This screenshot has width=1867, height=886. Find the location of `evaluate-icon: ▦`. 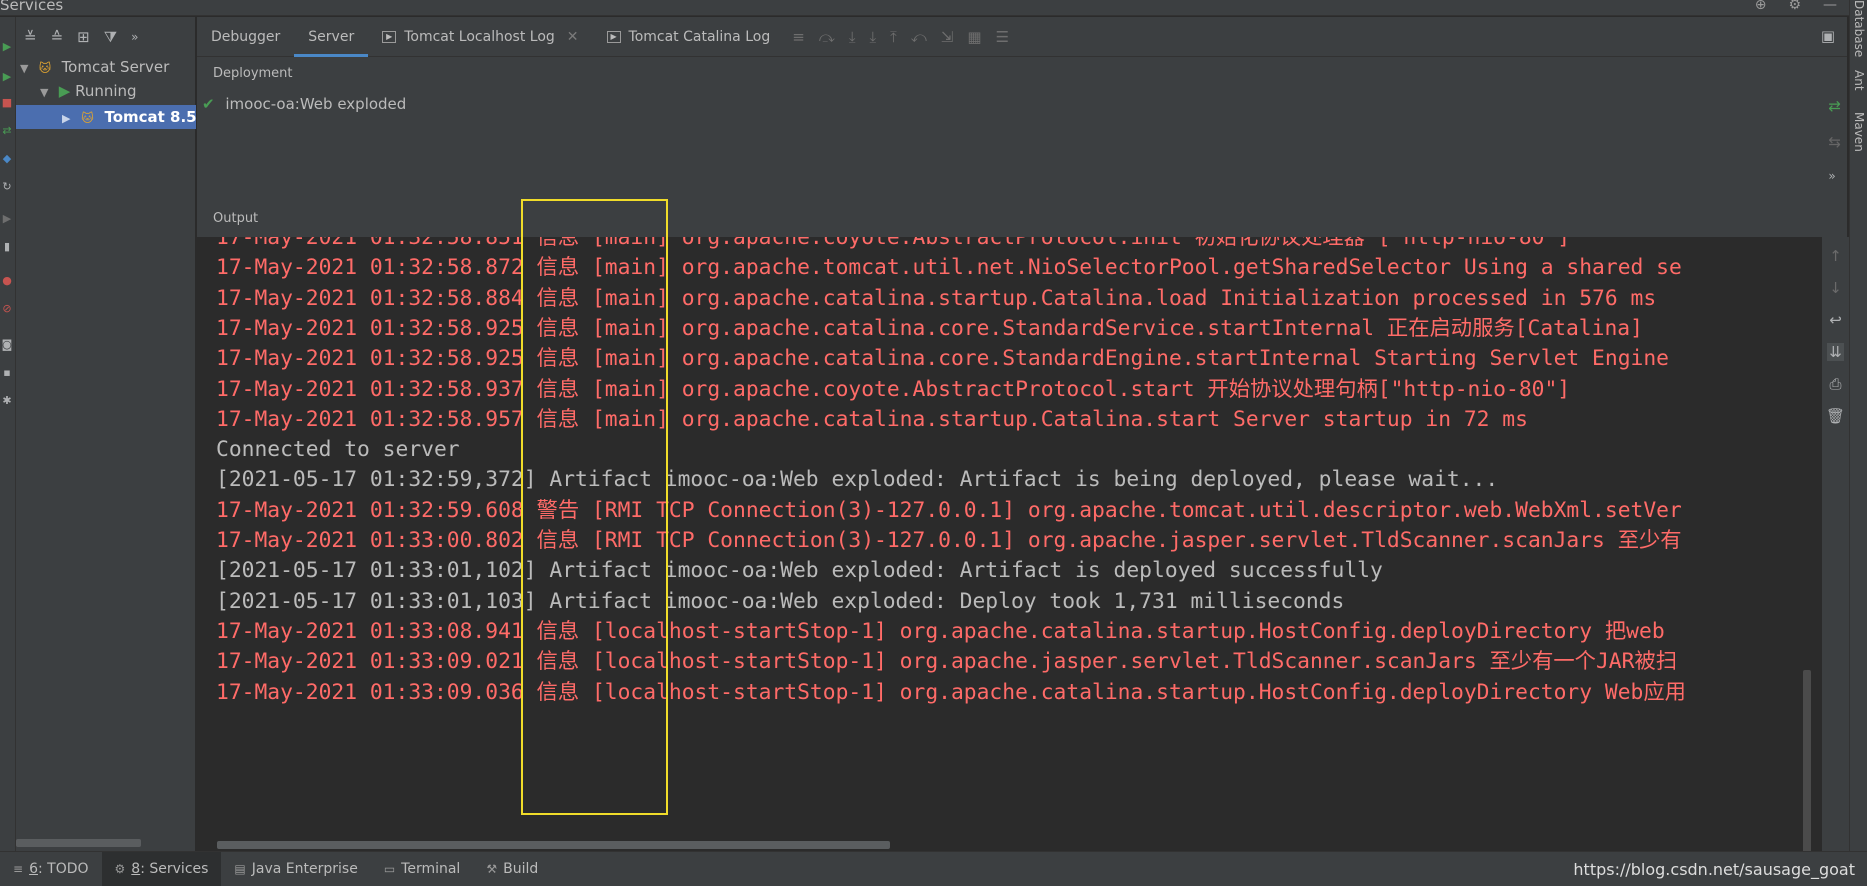

evaluate-icon: ▦ is located at coordinates (974, 37).